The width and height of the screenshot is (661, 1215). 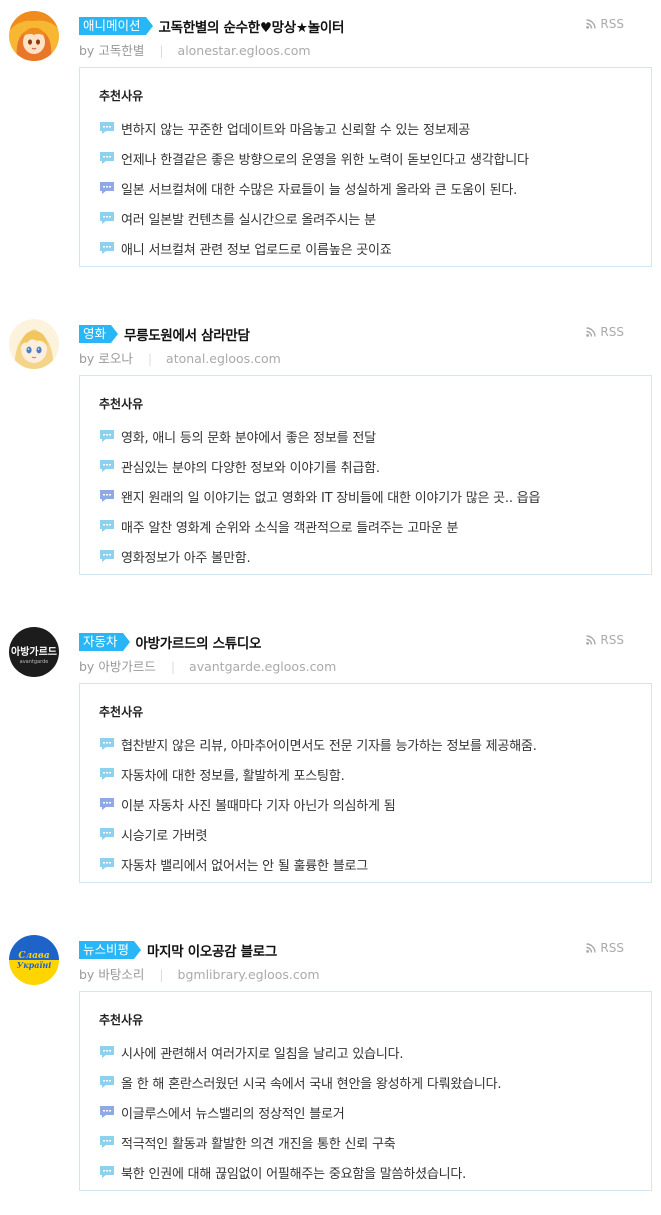 I want to click on blog-url: atonal.egloos.com, so click(x=223, y=358).